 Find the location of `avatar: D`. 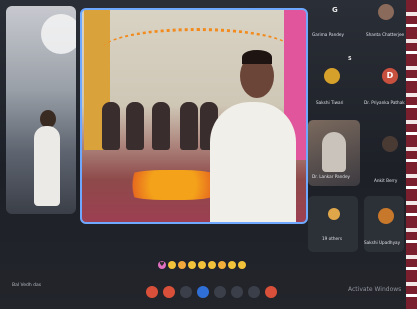

avatar: D is located at coordinates (390, 76).